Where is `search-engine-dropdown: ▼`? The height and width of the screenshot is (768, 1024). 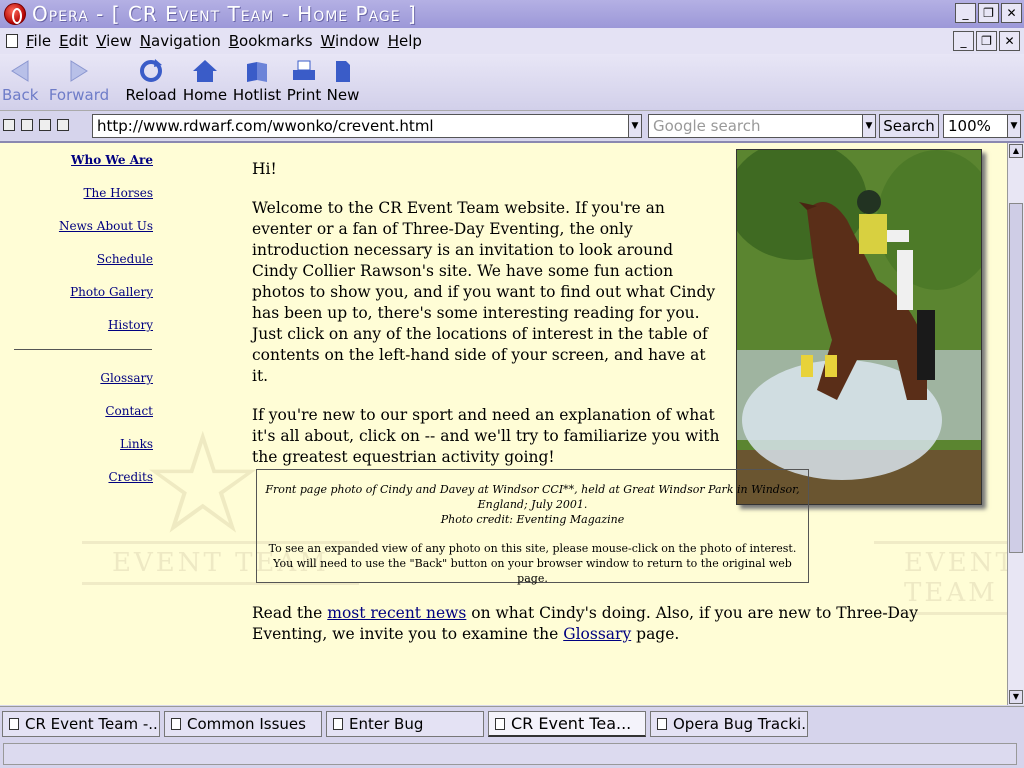
search-engine-dropdown: ▼ is located at coordinates (869, 126).